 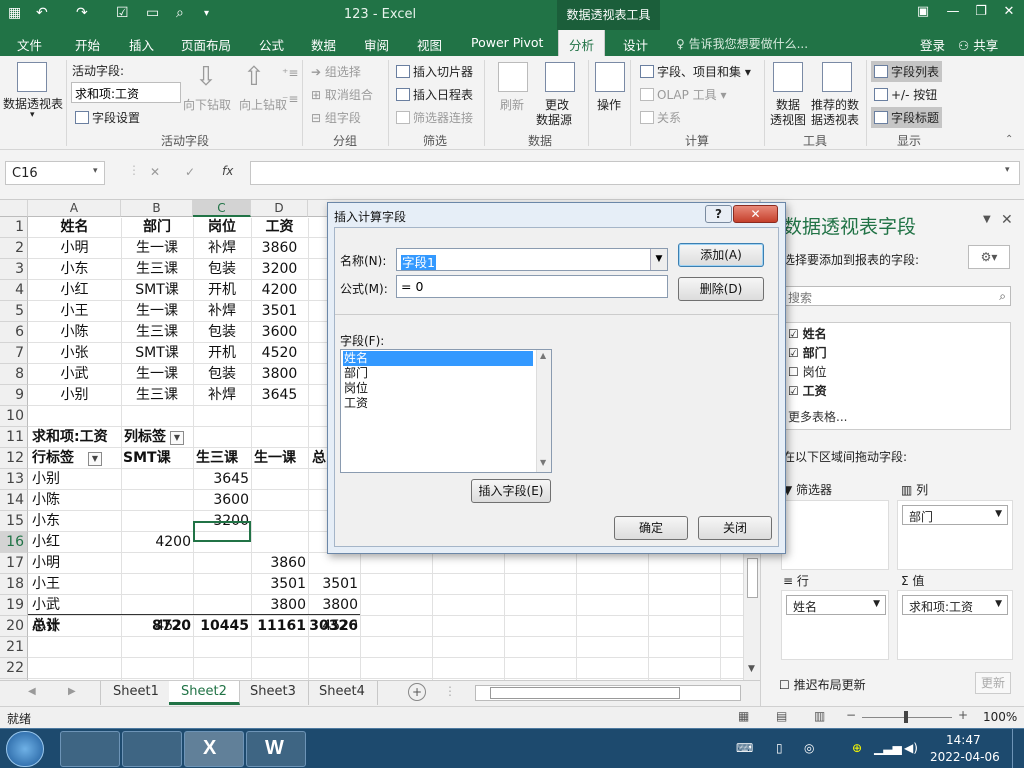 I want to click on pivot-row-name: 小明, so click(x=46, y=563).